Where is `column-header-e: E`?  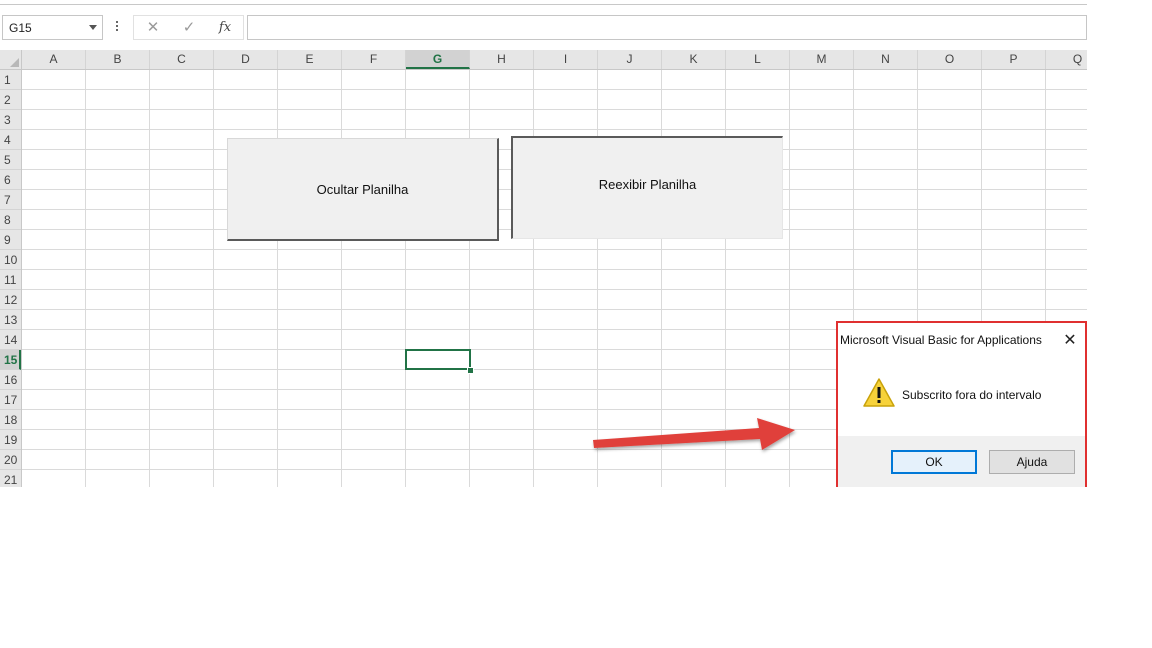
column-header-e: E is located at coordinates (310, 59).